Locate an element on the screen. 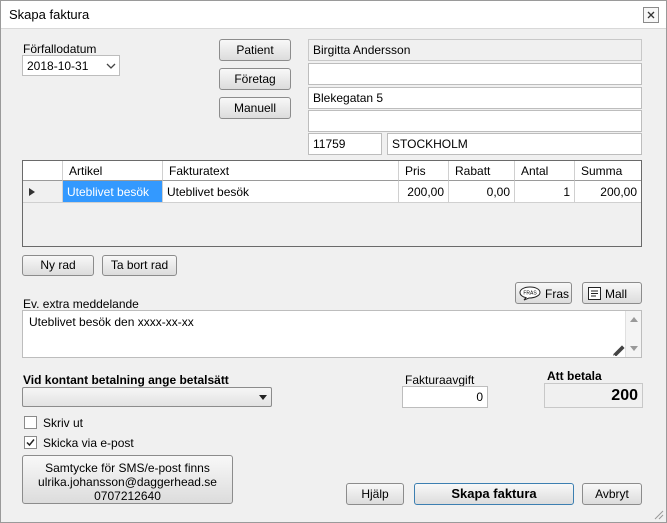 The image size is (667, 523). print-checkbox is located at coordinates (30, 422).